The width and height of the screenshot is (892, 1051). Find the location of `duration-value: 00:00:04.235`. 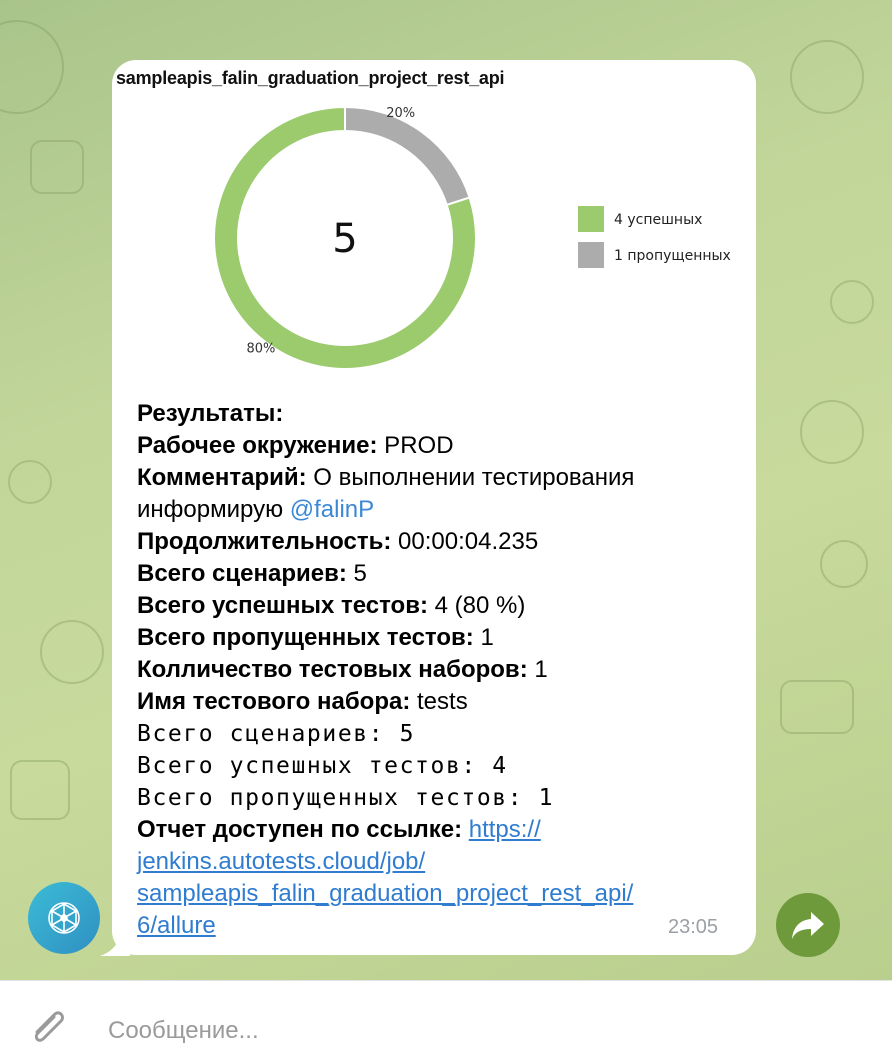

duration-value: 00:00:04.235 is located at coordinates (465, 541).